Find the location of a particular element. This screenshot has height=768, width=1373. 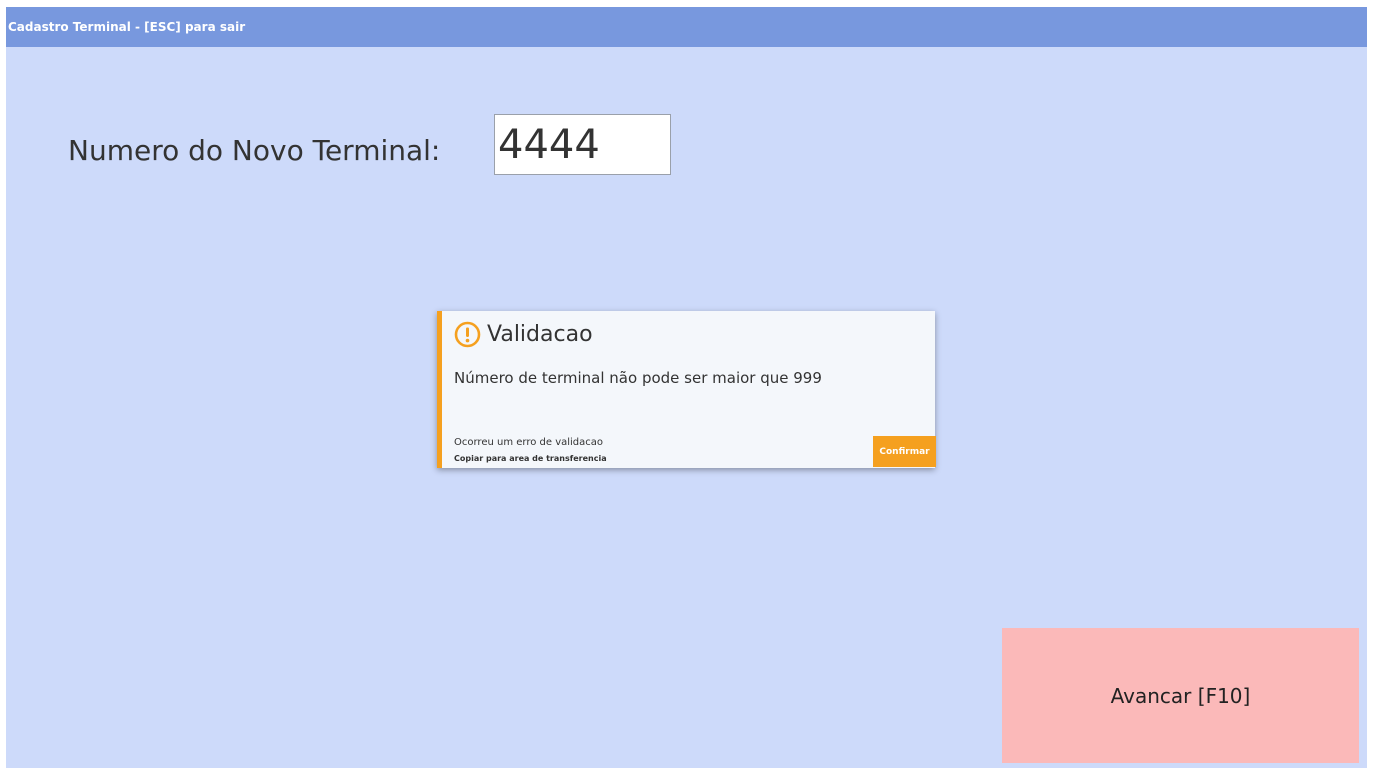

warning-circle-icon is located at coordinates (467, 334).